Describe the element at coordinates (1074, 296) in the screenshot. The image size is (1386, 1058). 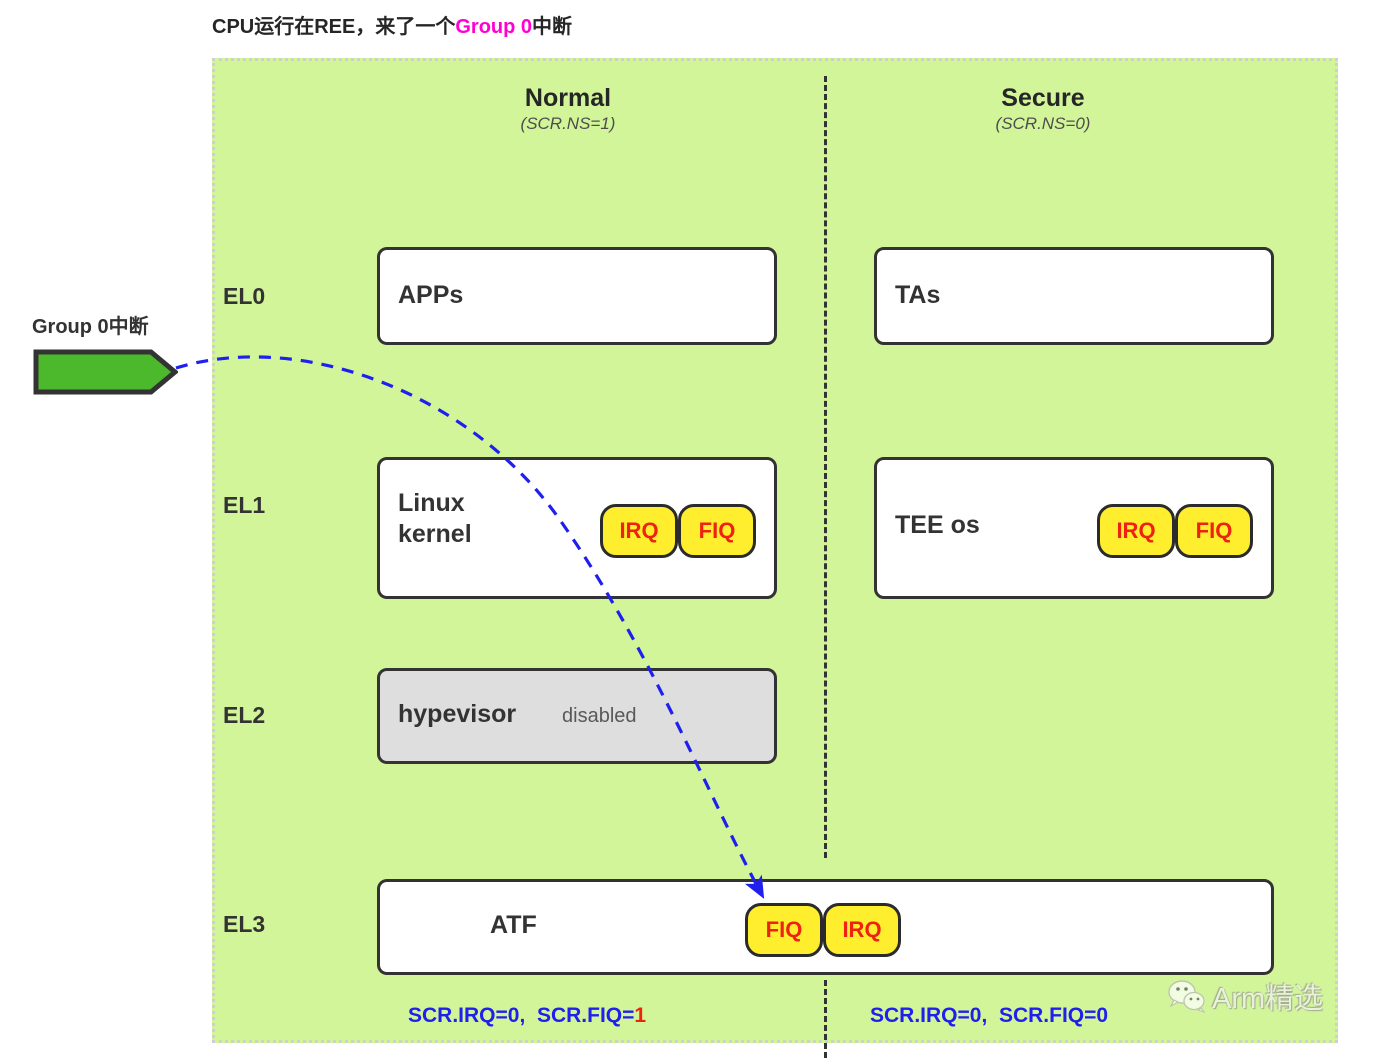
I see `box-tas: TAs` at that location.